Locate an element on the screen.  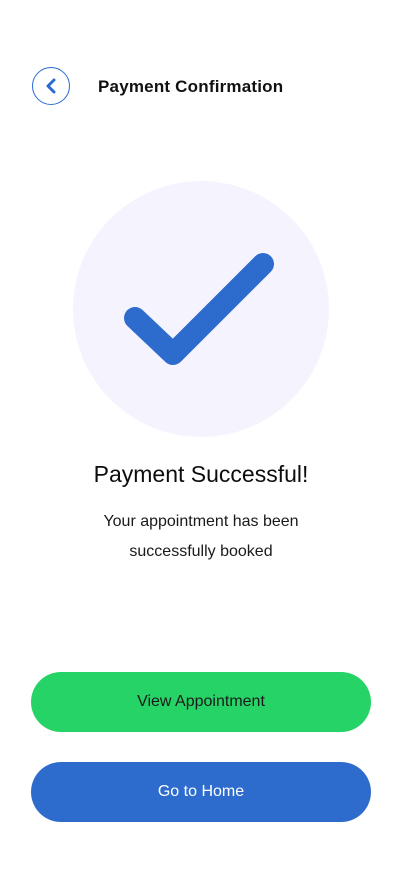
success-heading: Payment Successful! is located at coordinates (201, 474).